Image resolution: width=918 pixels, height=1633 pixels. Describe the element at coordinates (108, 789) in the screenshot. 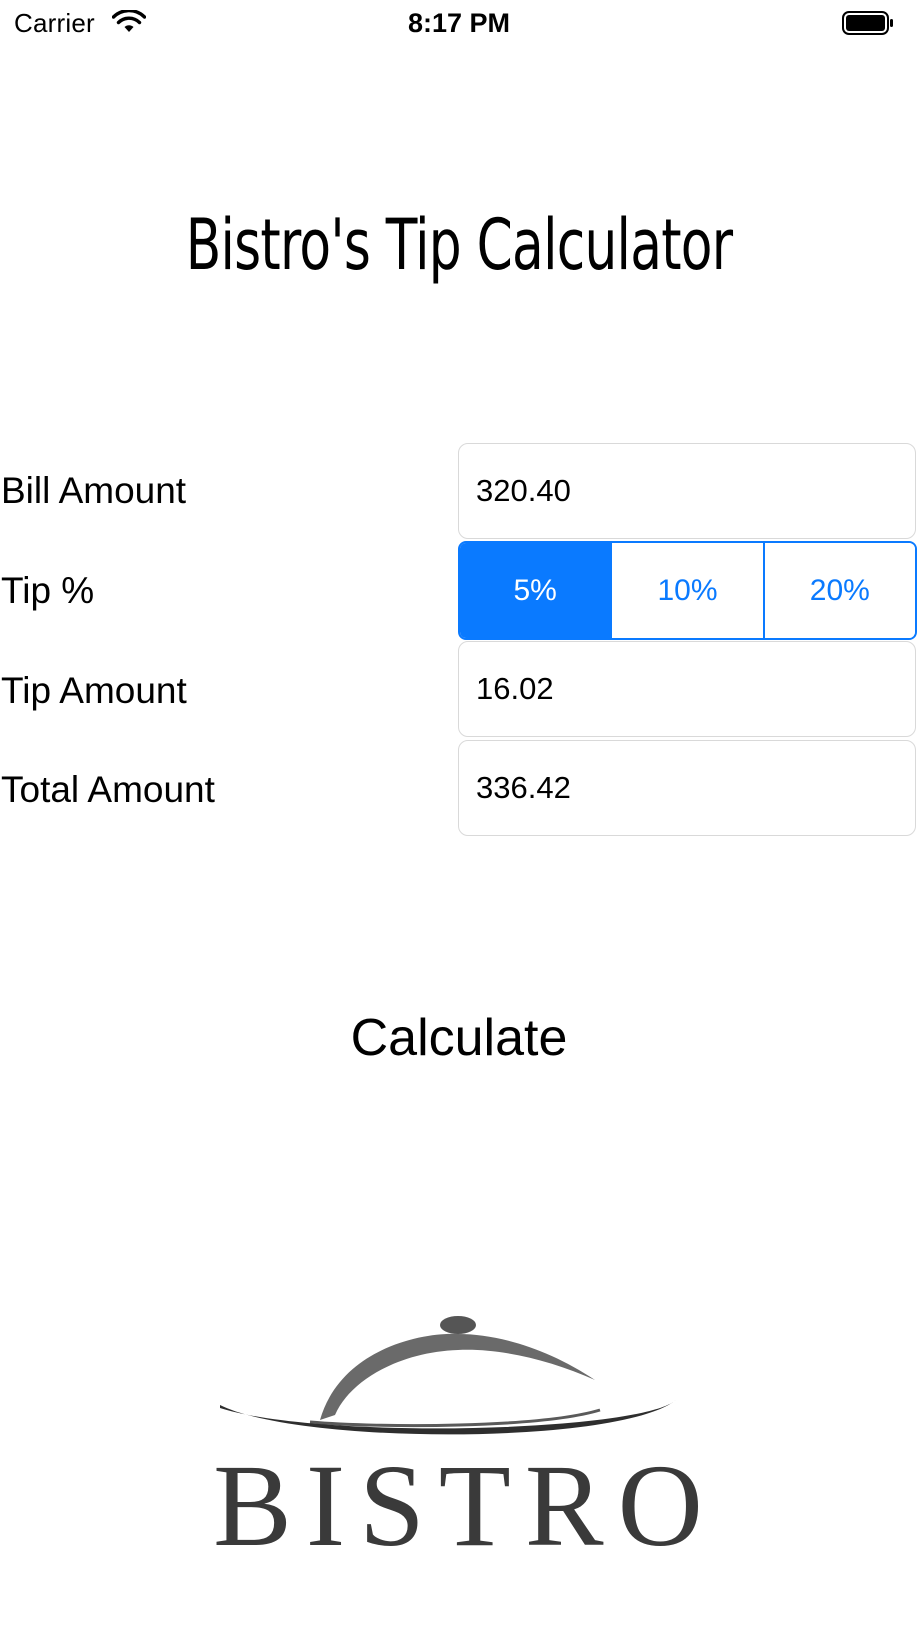

I see `total-amount-label: Total Amount` at that location.